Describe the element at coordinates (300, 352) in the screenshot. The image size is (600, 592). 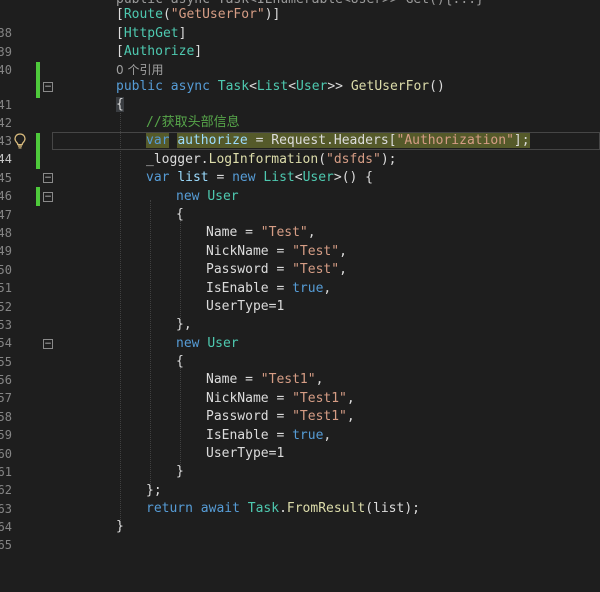
I see `code-line: 55 − new User` at that location.